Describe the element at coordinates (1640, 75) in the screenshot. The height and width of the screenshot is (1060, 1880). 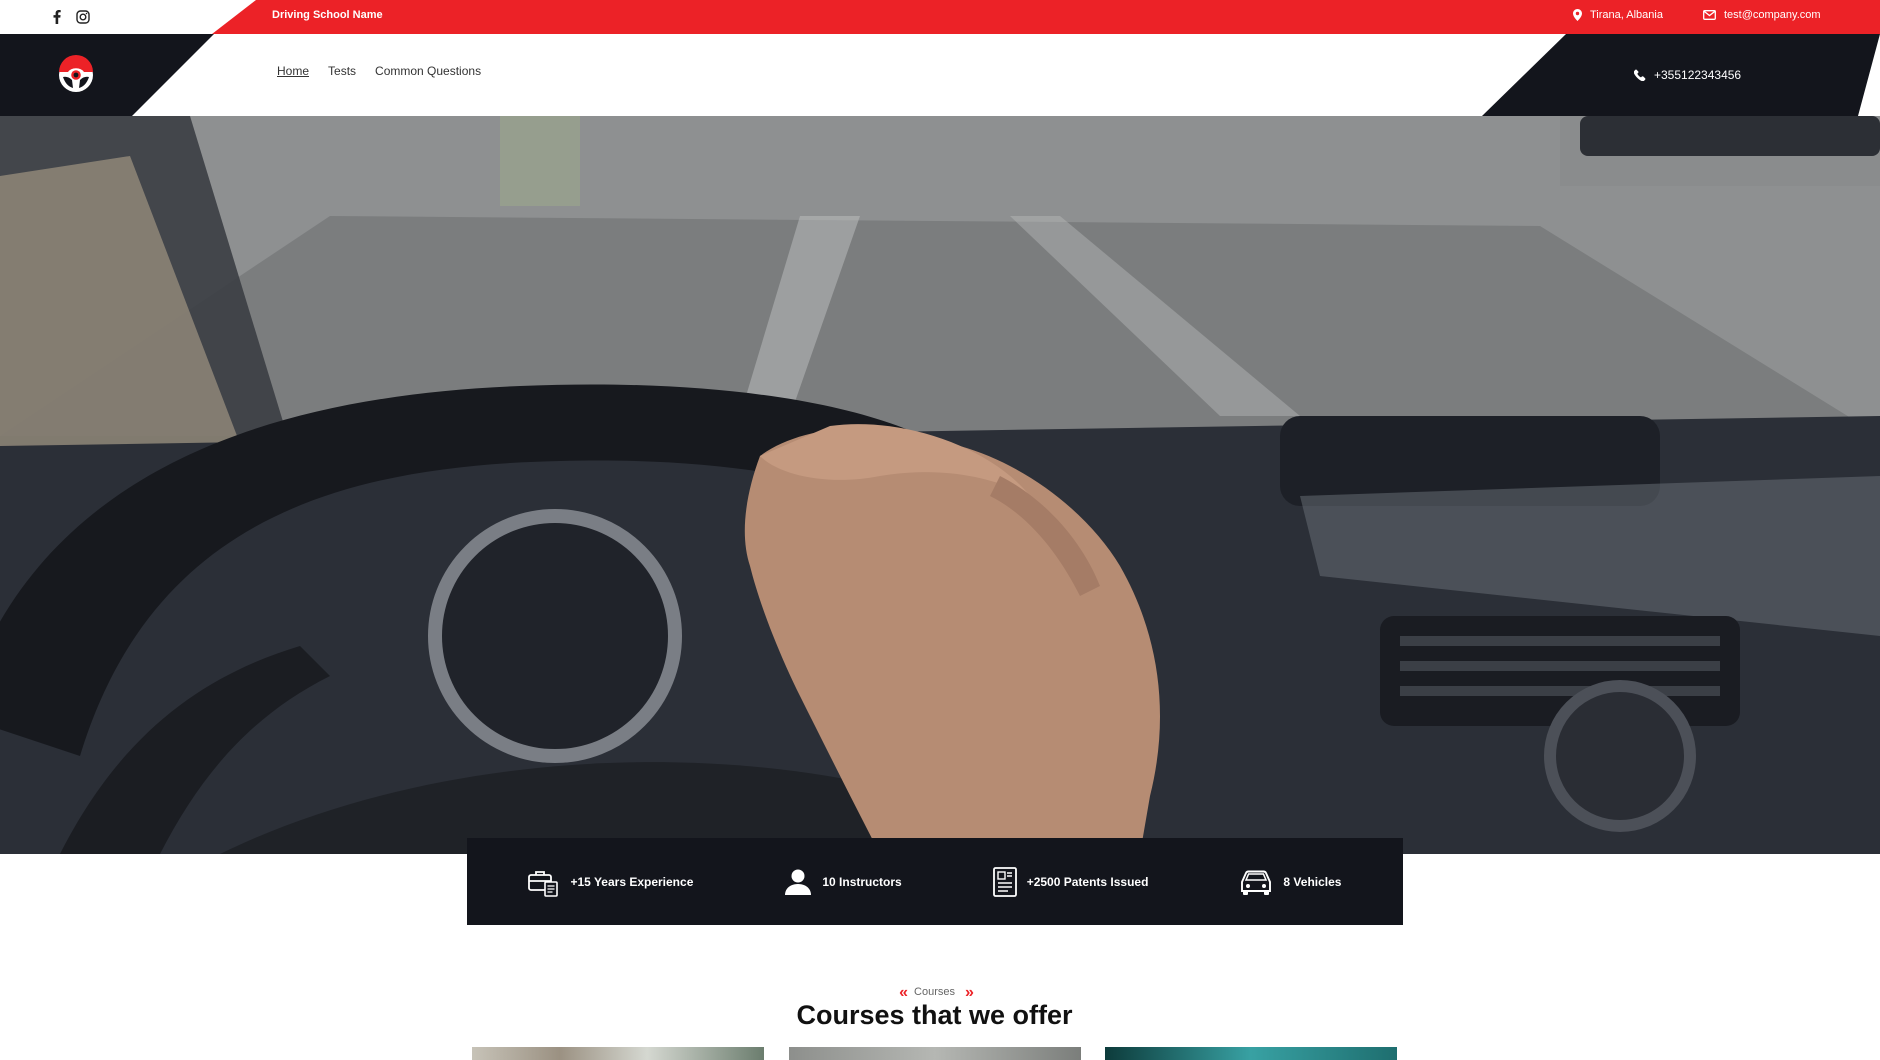
I see `phone-icon` at that location.